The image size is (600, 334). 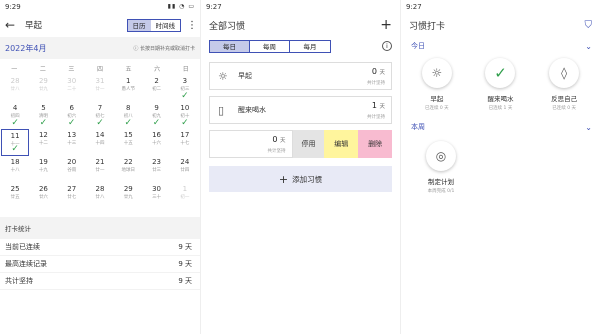 I want to click on calendar-day: 30 三十, so click(x=156, y=196).